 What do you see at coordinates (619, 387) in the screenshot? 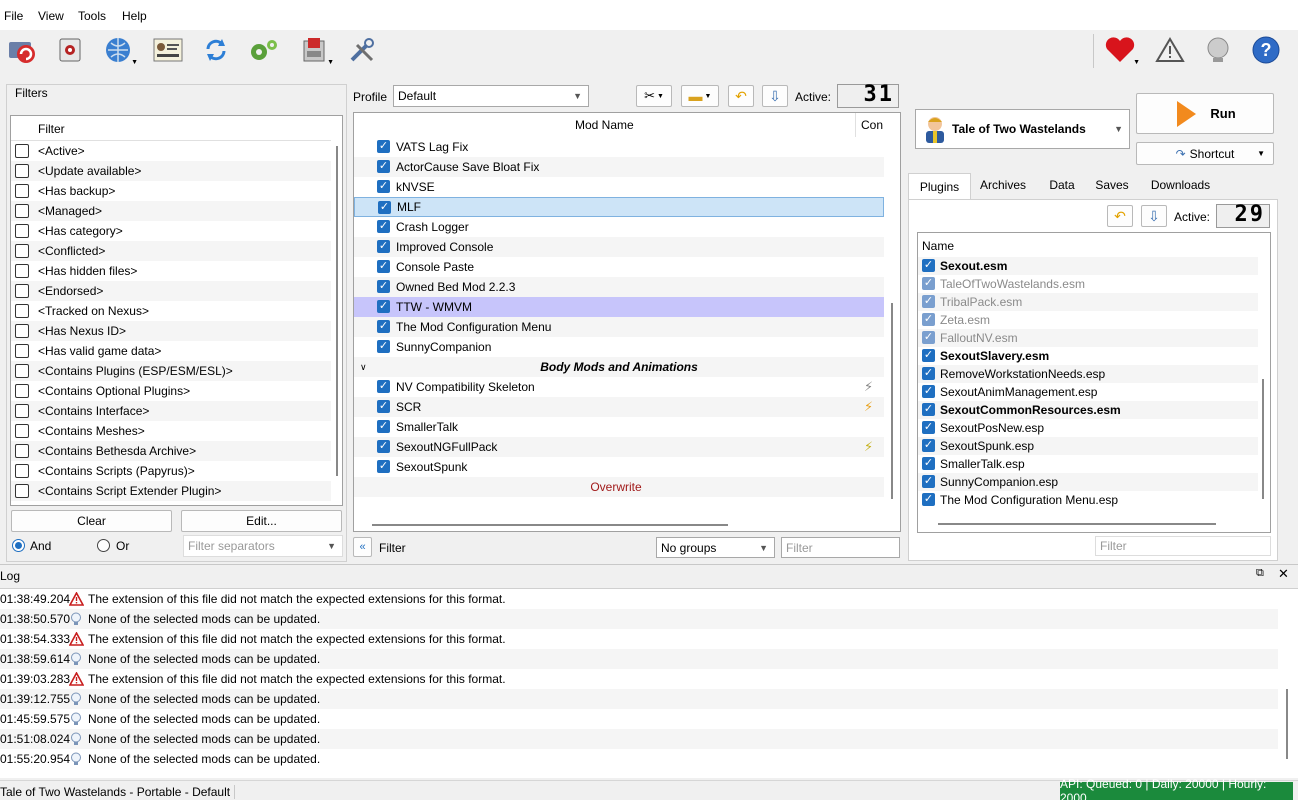
I see `mod-row: ✓ NV Compatibility Skeleton ⚡` at bounding box center [619, 387].